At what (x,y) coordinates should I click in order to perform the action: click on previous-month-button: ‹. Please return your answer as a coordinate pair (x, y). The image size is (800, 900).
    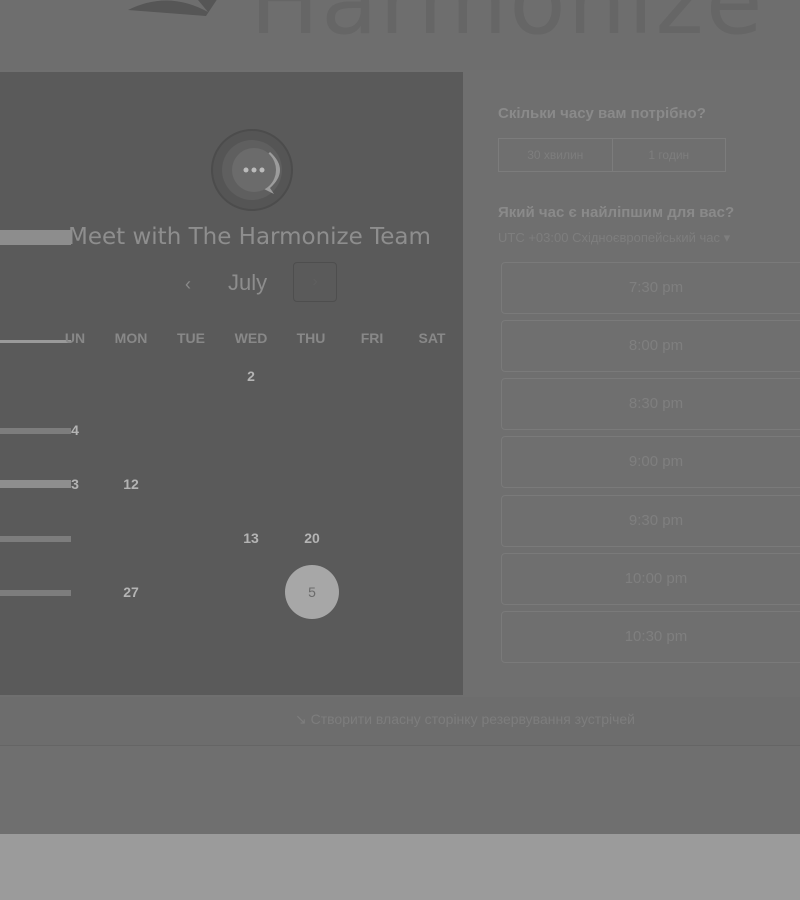
    Looking at the image, I should click on (188, 284).